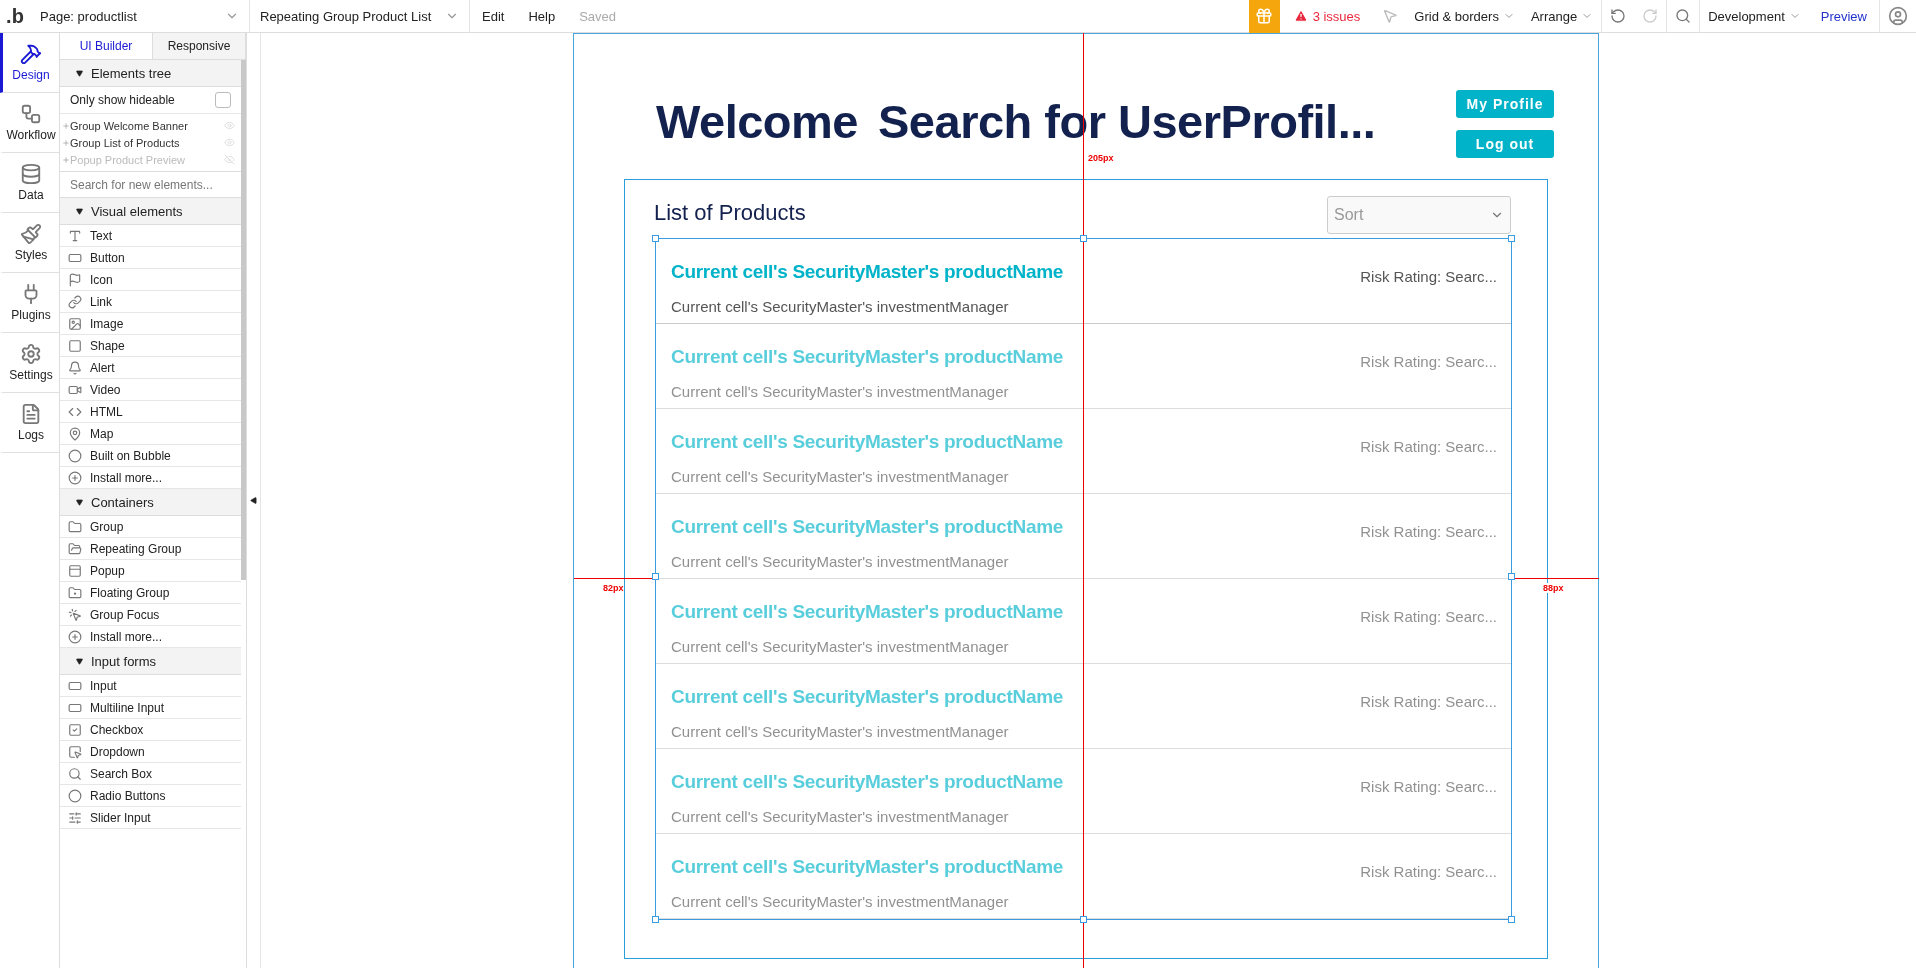 This screenshot has width=1916, height=968. I want to click on tree-item: Group List of Products, so click(147, 142).